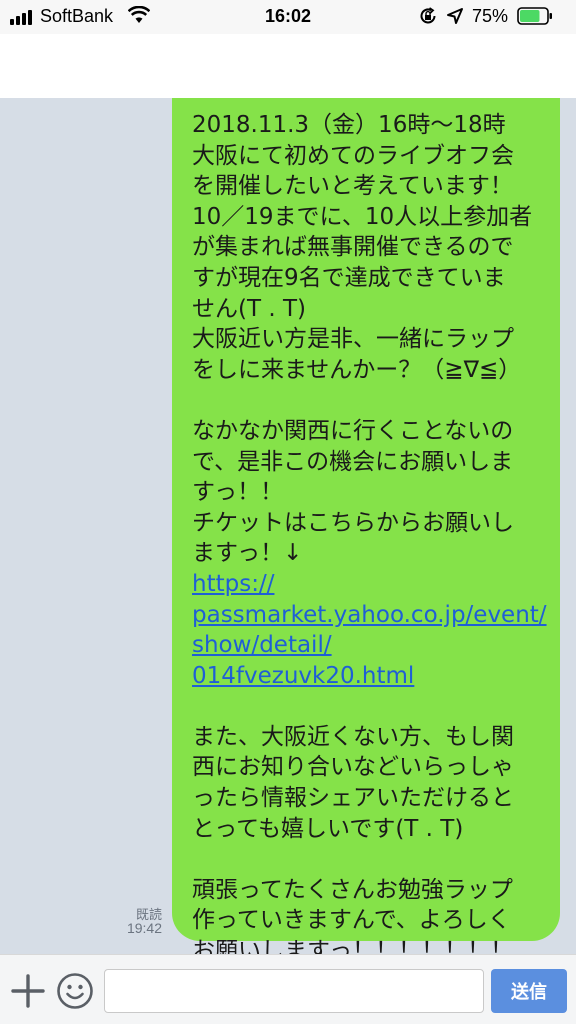 The height and width of the screenshot is (1024, 576). I want to click on message-link-line: passmarket.yahoo.co.jp/event/, so click(377, 615).